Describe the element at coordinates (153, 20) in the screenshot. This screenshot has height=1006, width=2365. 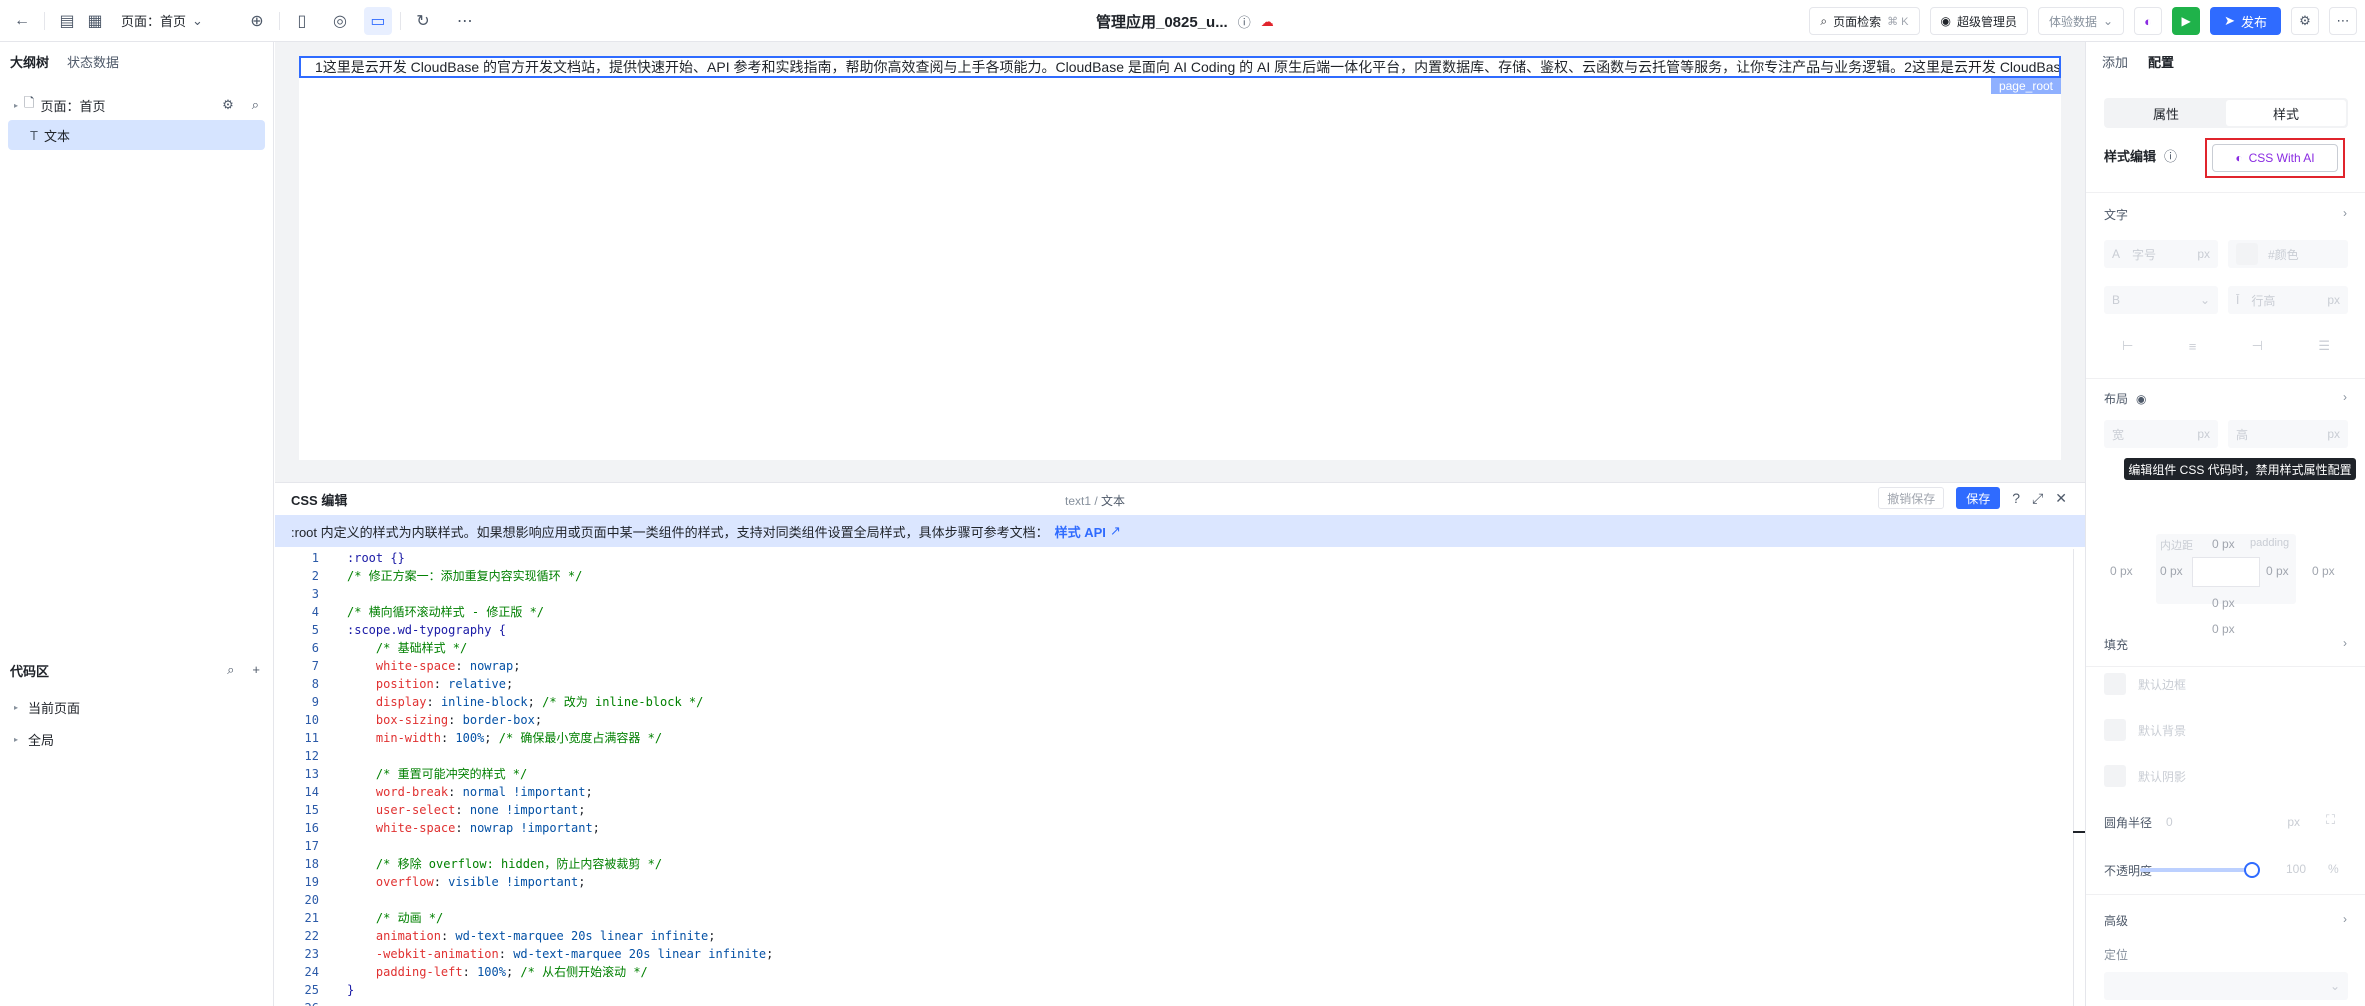
I see `page-selector: 页面：首页` at that location.